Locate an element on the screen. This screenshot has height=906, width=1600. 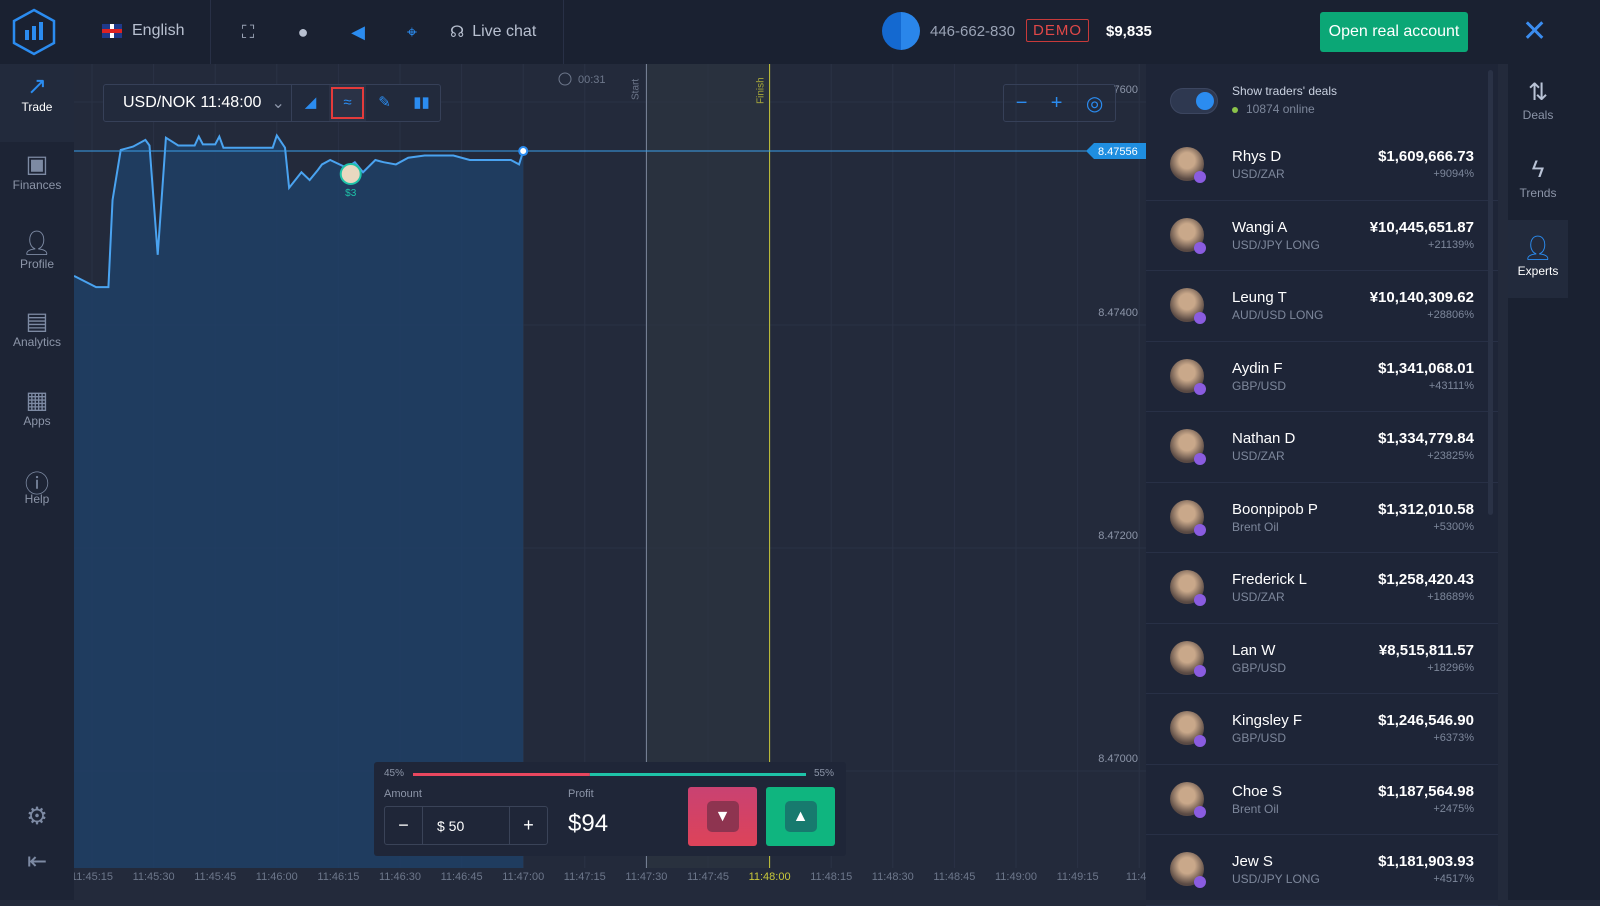
show-traders-deals-toggle is located at coordinates (1194, 101).